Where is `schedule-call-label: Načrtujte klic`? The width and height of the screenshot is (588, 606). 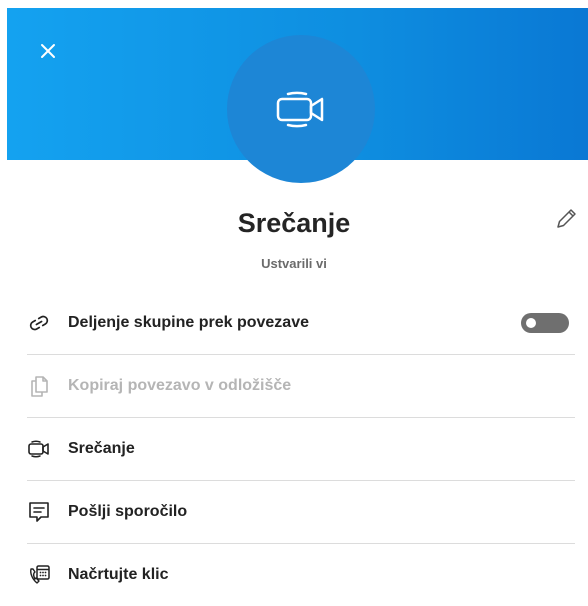
schedule-call-label: Načrtujte klic is located at coordinates (118, 574).